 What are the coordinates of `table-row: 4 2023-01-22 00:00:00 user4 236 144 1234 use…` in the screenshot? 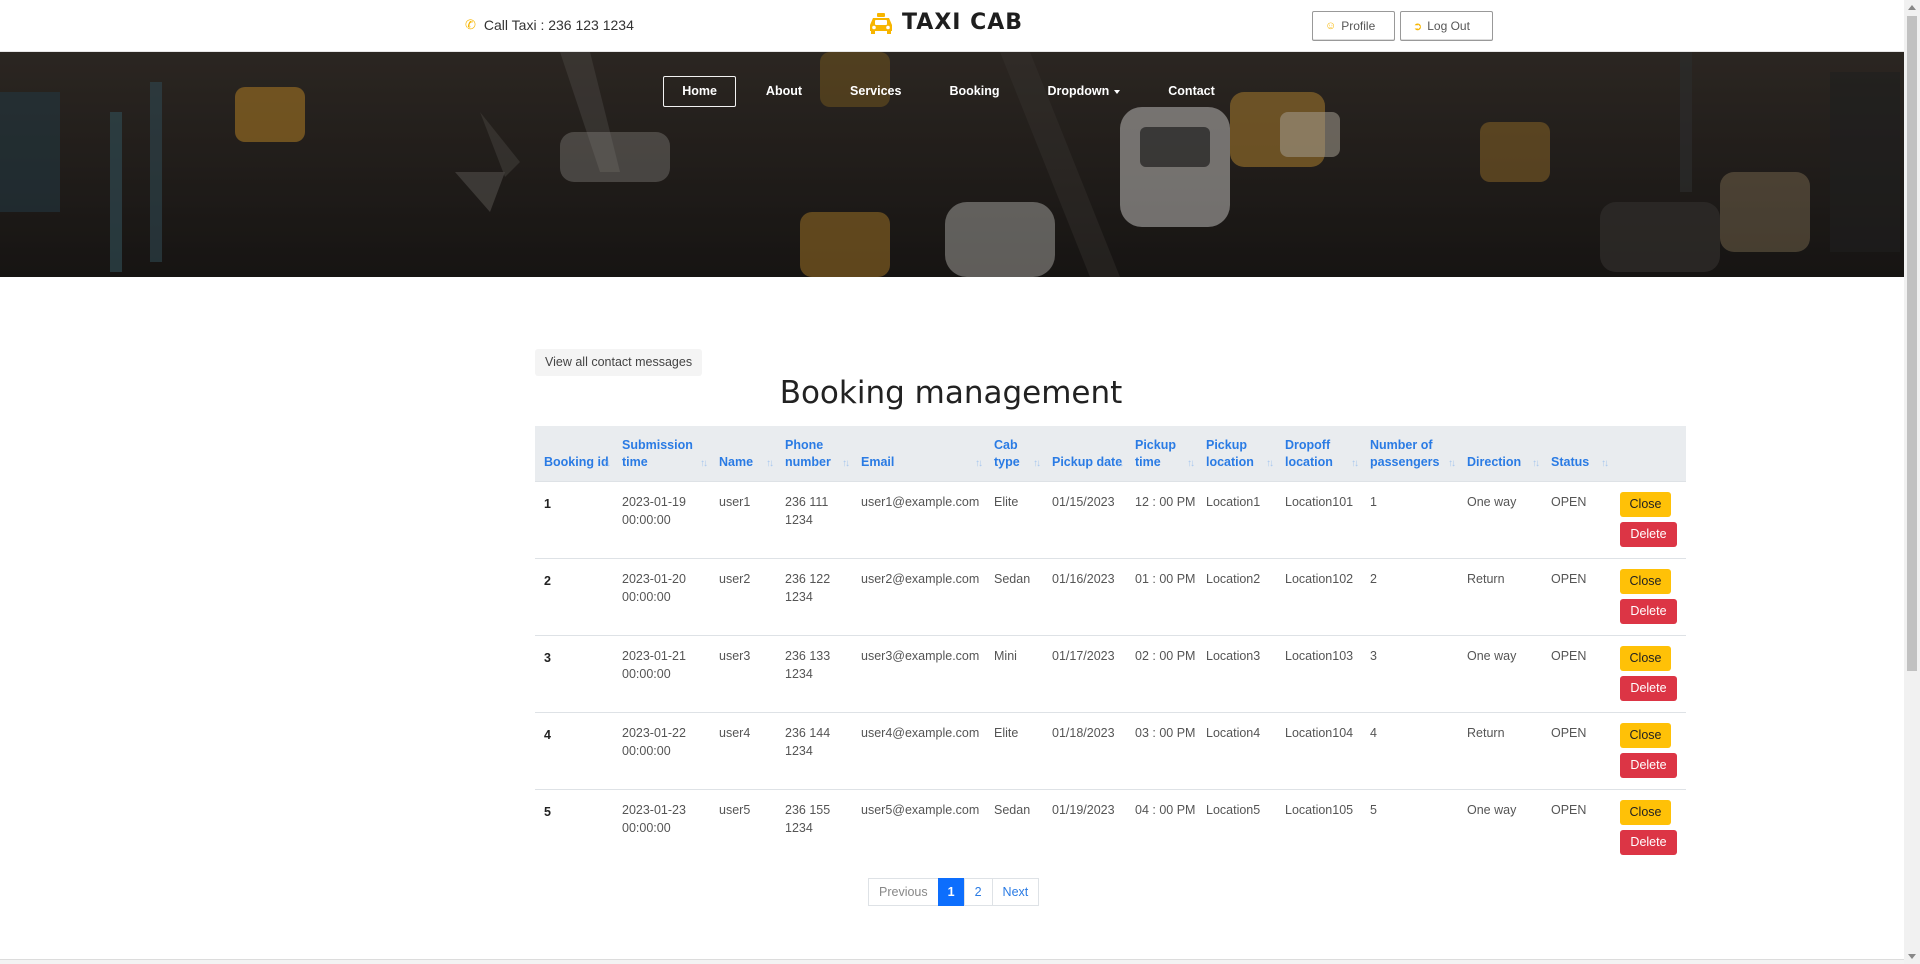 It's located at (1110, 750).